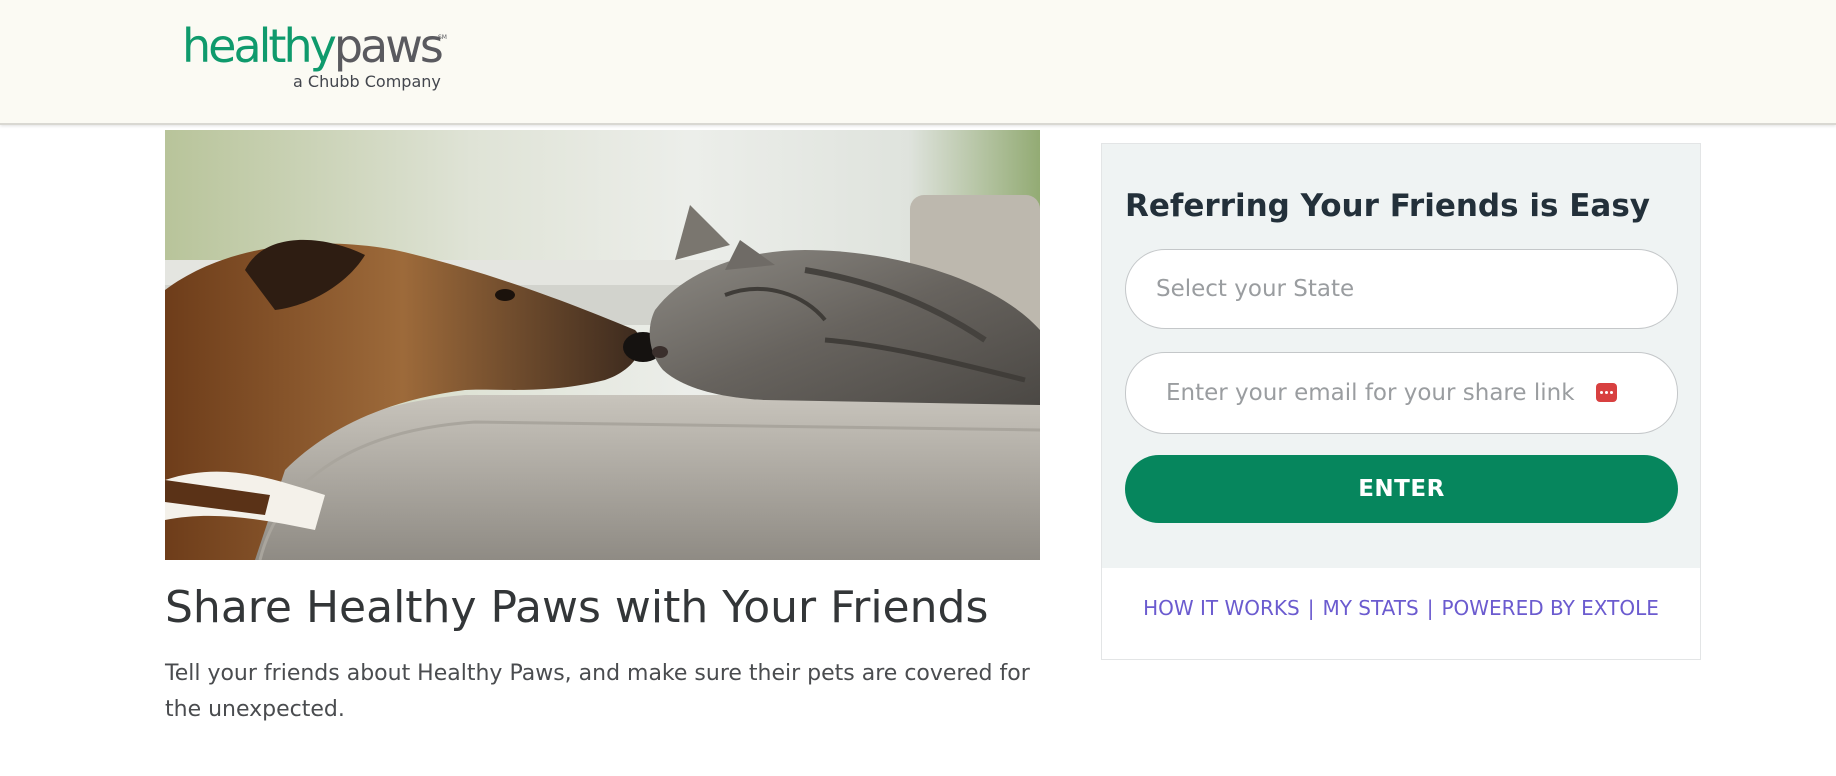 The width and height of the screenshot is (1836, 776). I want to click on password-manager-icon, so click(1606, 392).